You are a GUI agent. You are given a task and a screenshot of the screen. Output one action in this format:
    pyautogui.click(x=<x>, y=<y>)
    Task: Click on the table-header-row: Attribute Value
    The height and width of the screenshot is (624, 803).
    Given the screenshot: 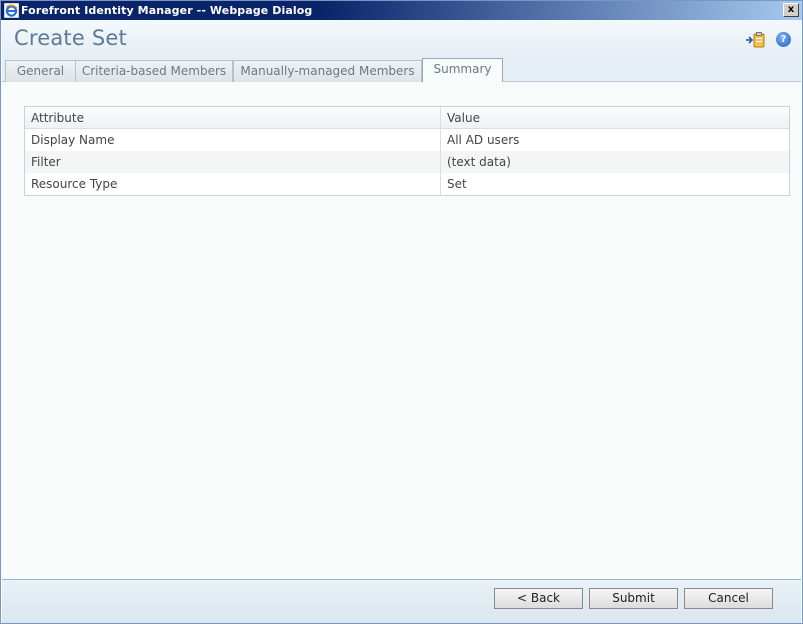 What is the action you would take?
    pyautogui.click(x=407, y=118)
    